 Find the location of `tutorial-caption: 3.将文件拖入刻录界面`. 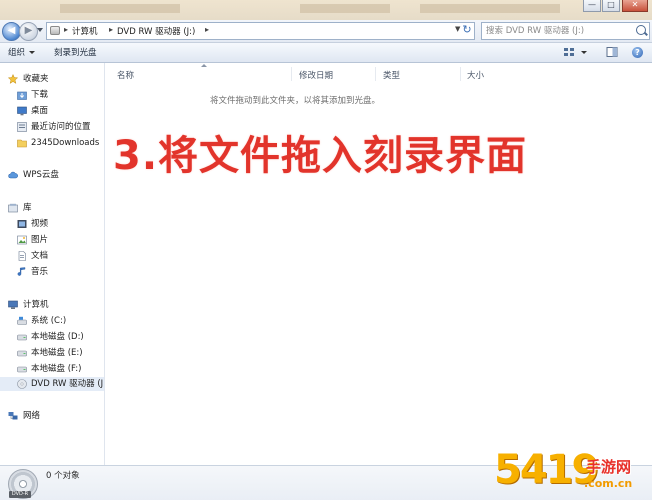

tutorial-caption: 3.将文件拖入刻录界面 is located at coordinates (320, 156).